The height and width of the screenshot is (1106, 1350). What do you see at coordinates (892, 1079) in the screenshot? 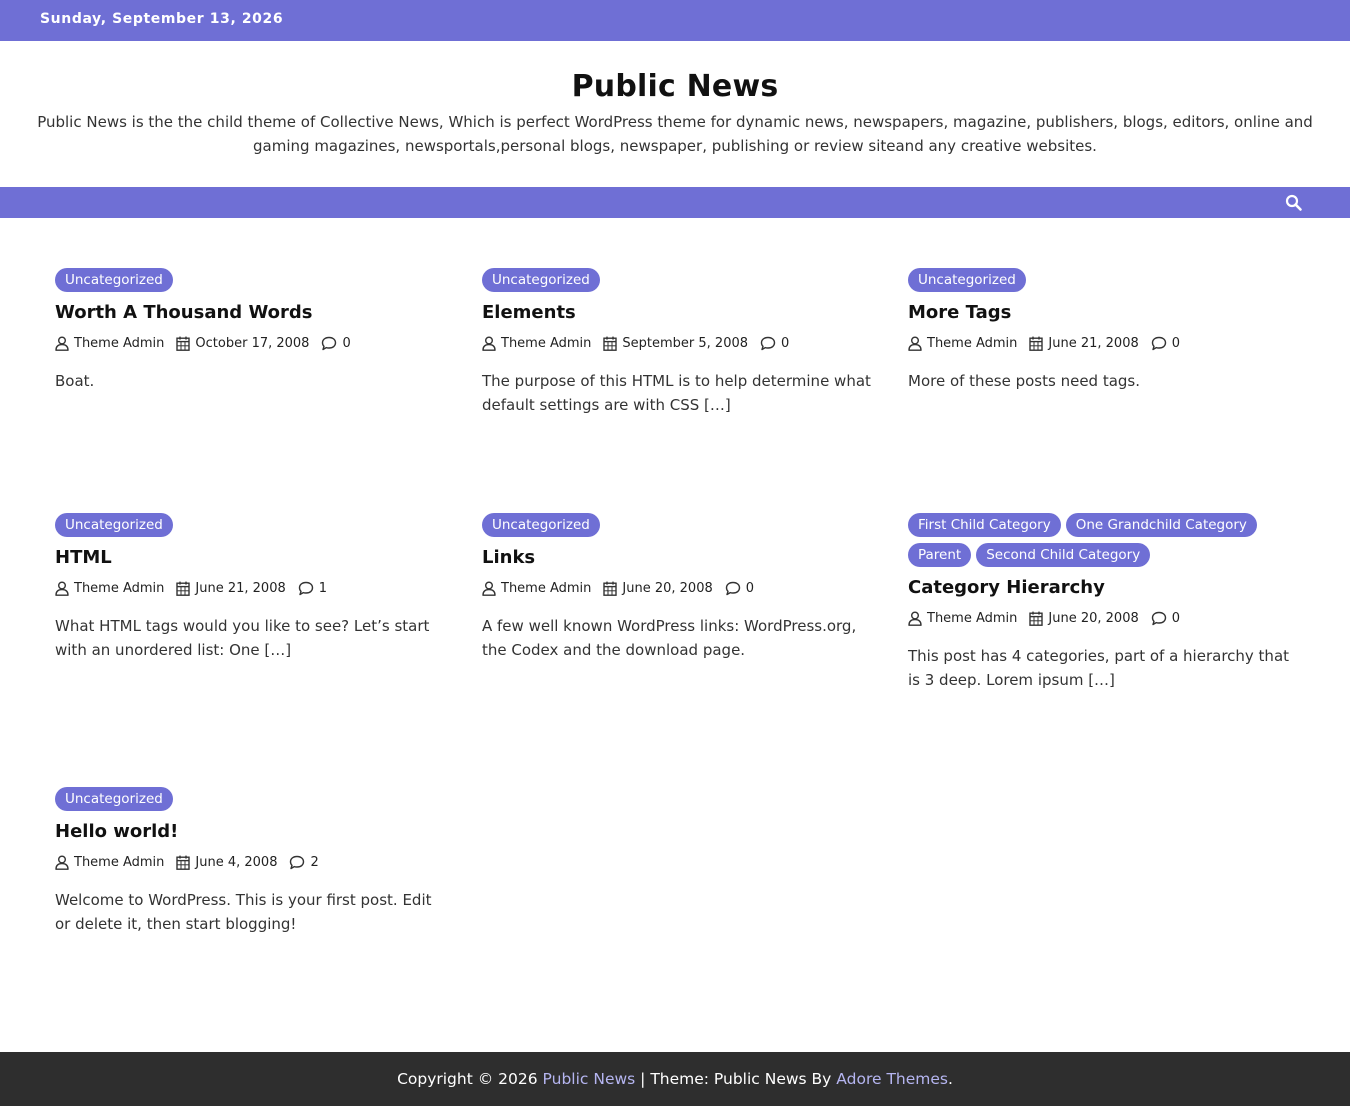
I see `footer-author-link: Adore Themes` at bounding box center [892, 1079].